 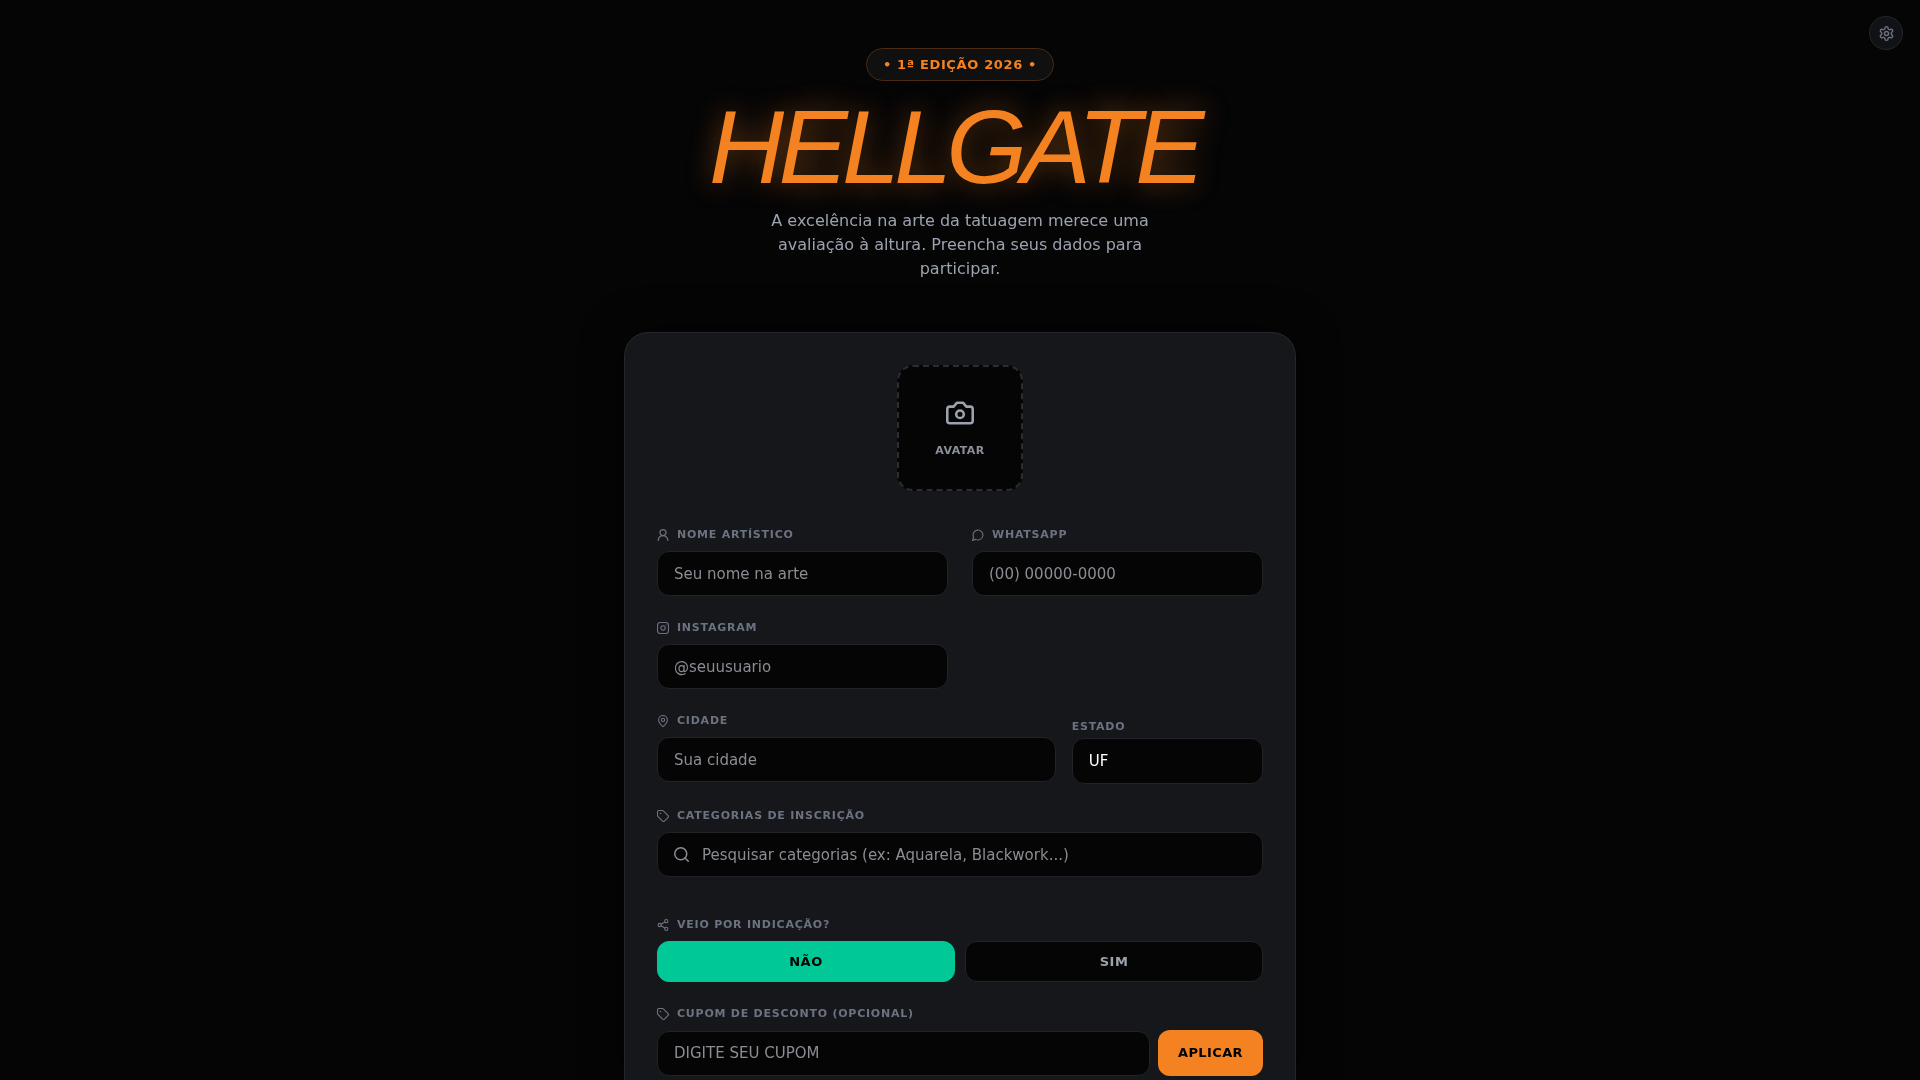 What do you see at coordinates (1114, 961) in the screenshot?
I see `toggle-option: SIM` at bounding box center [1114, 961].